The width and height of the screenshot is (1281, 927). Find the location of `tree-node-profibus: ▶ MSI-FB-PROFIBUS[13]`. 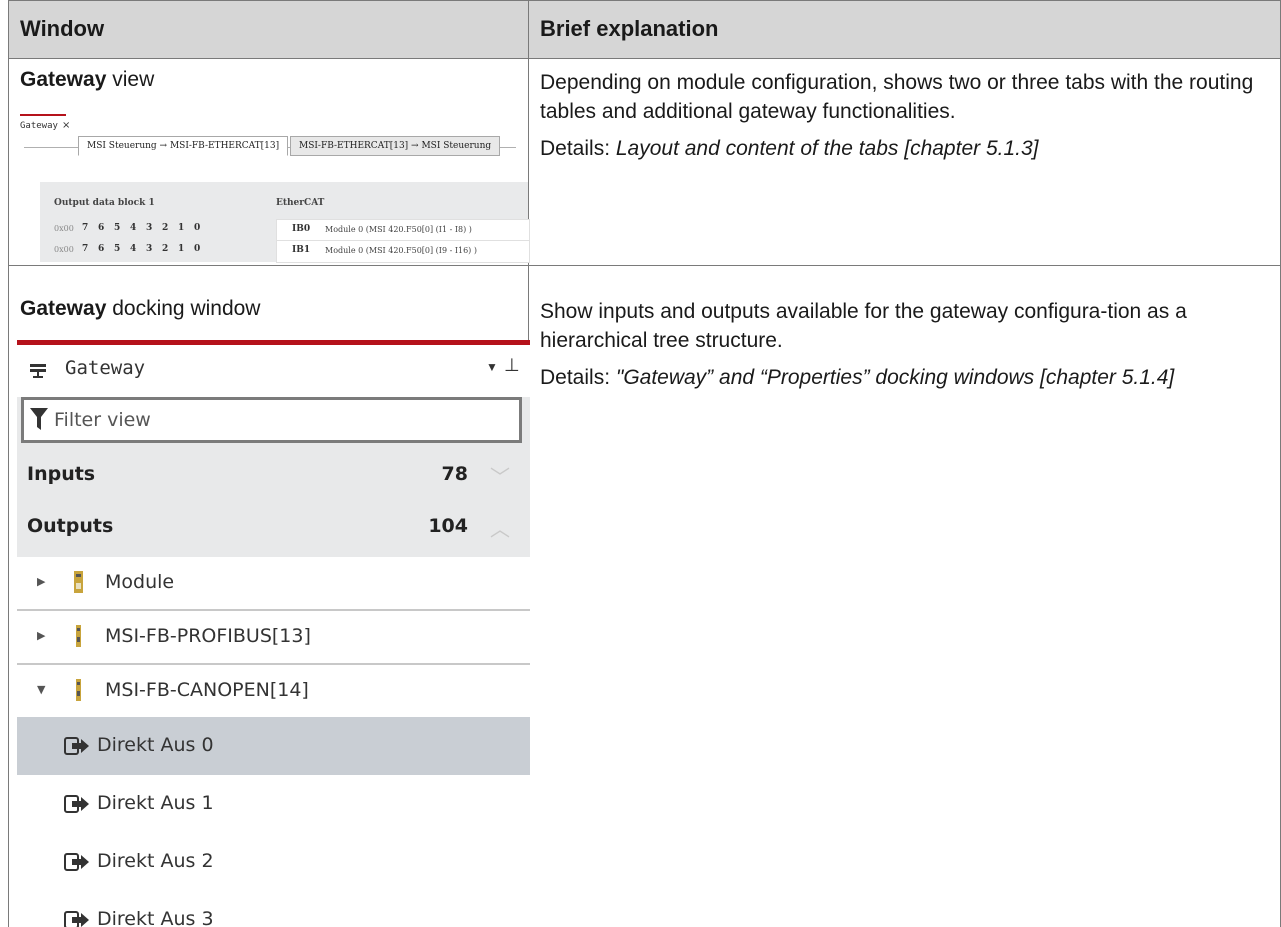

tree-node-profibus: ▶ MSI-FB-PROFIBUS[13] is located at coordinates (273, 638).